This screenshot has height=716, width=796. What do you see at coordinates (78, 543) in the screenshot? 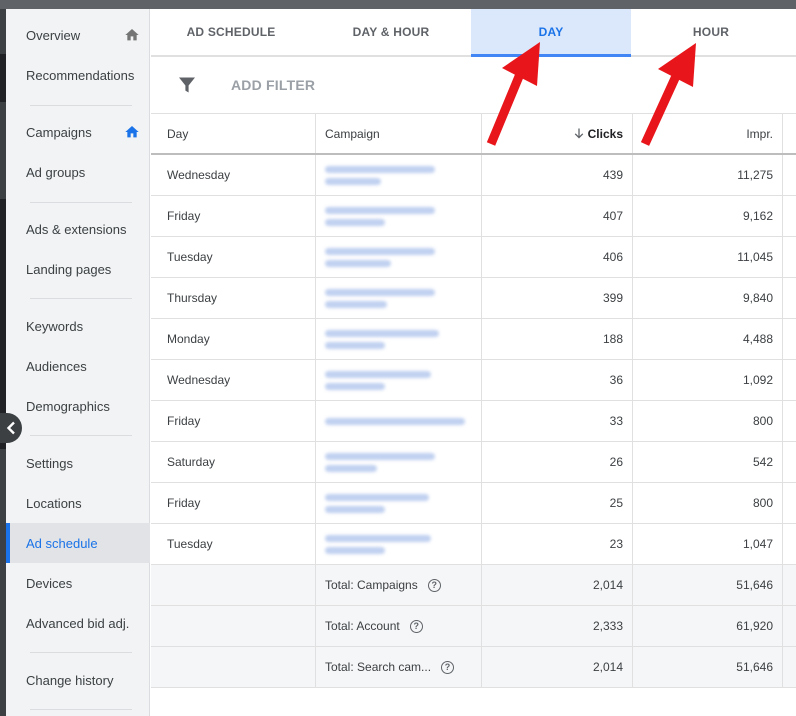
I see `sidebar-item-ad-schedule: Ad schedule` at bounding box center [78, 543].